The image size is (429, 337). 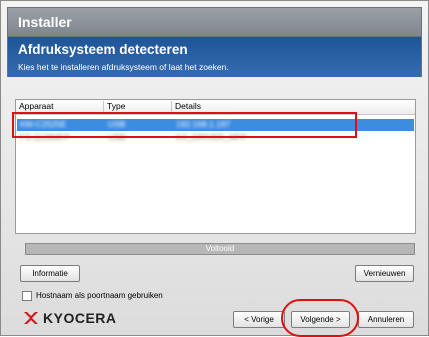 I want to click on title-bar: Installer, so click(x=214, y=22).